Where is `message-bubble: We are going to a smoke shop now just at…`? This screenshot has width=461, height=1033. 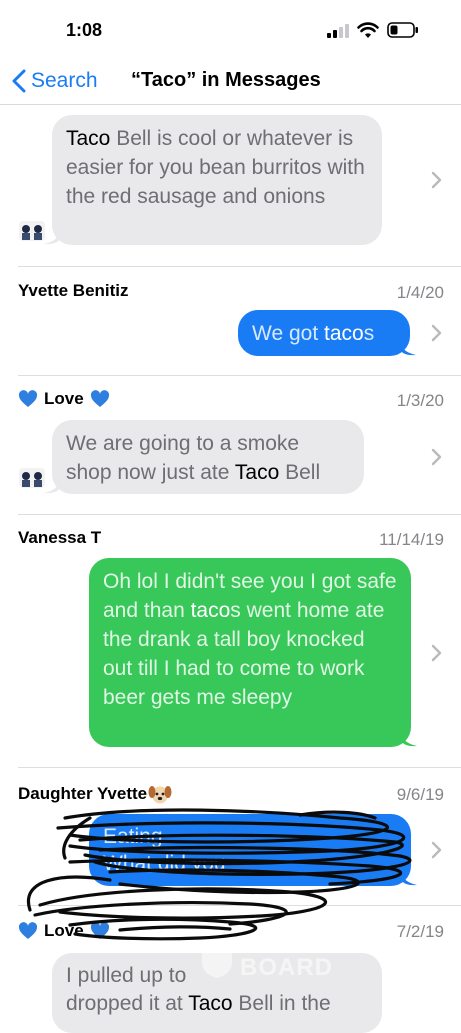
message-bubble: We are going to a smoke shop now just at… is located at coordinates (208, 457).